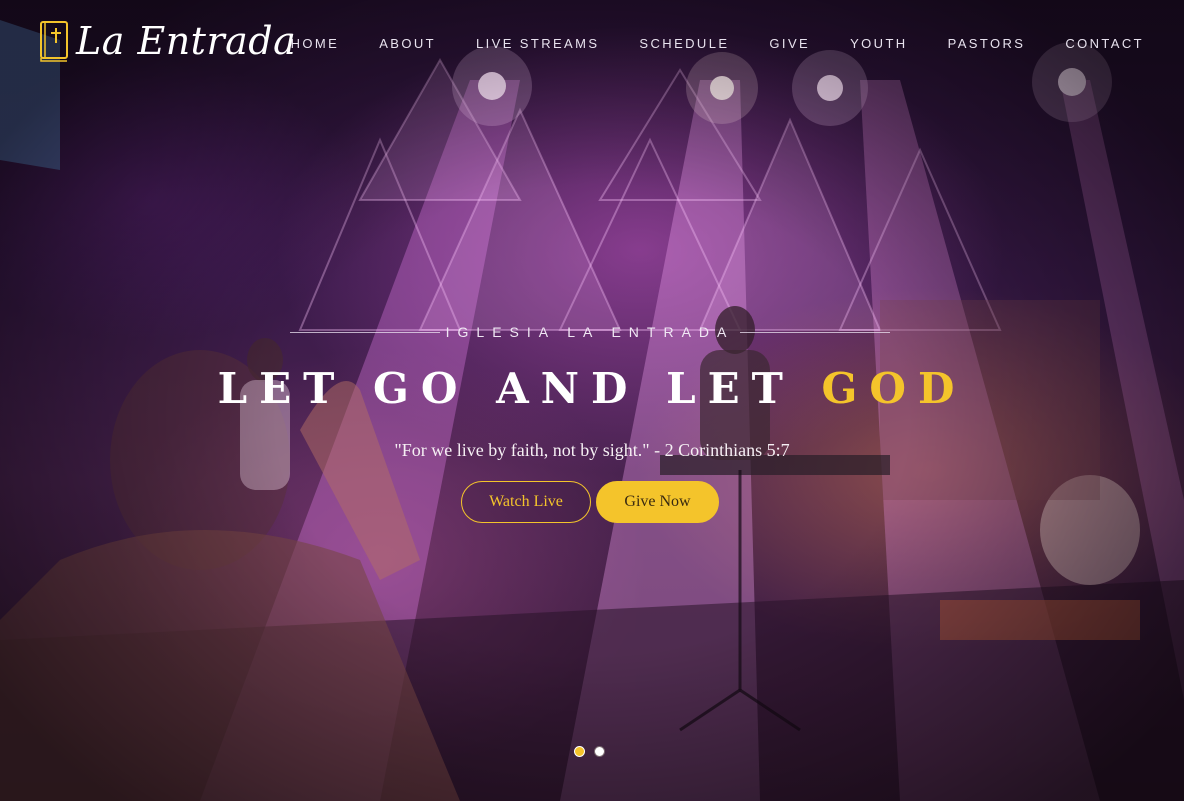  I want to click on eyebrow-rule-right, so click(814, 332).